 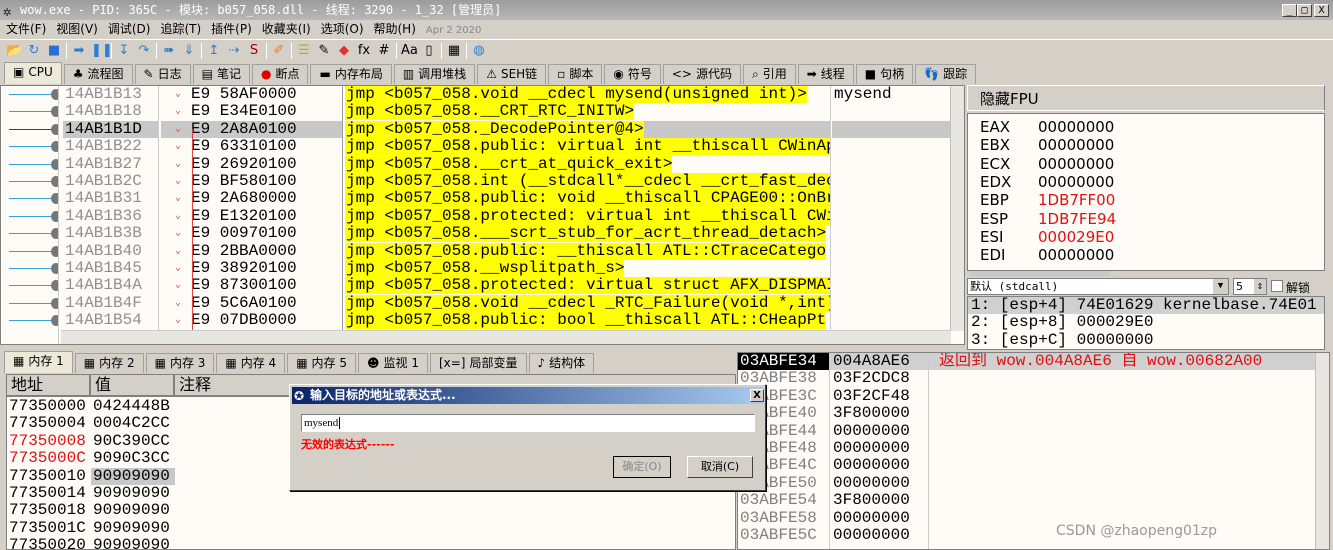 What do you see at coordinates (110, 198) in the screenshot?
I see `instruction-address: 14AB1B31` at bounding box center [110, 198].